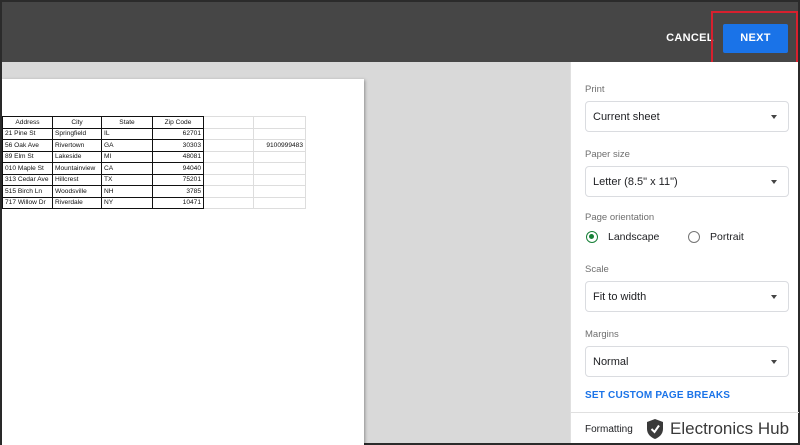 The image size is (800, 445). What do you see at coordinates (634, 237) in the screenshot?
I see `landscape-label: Landscape` at bounding box center [634, 237].